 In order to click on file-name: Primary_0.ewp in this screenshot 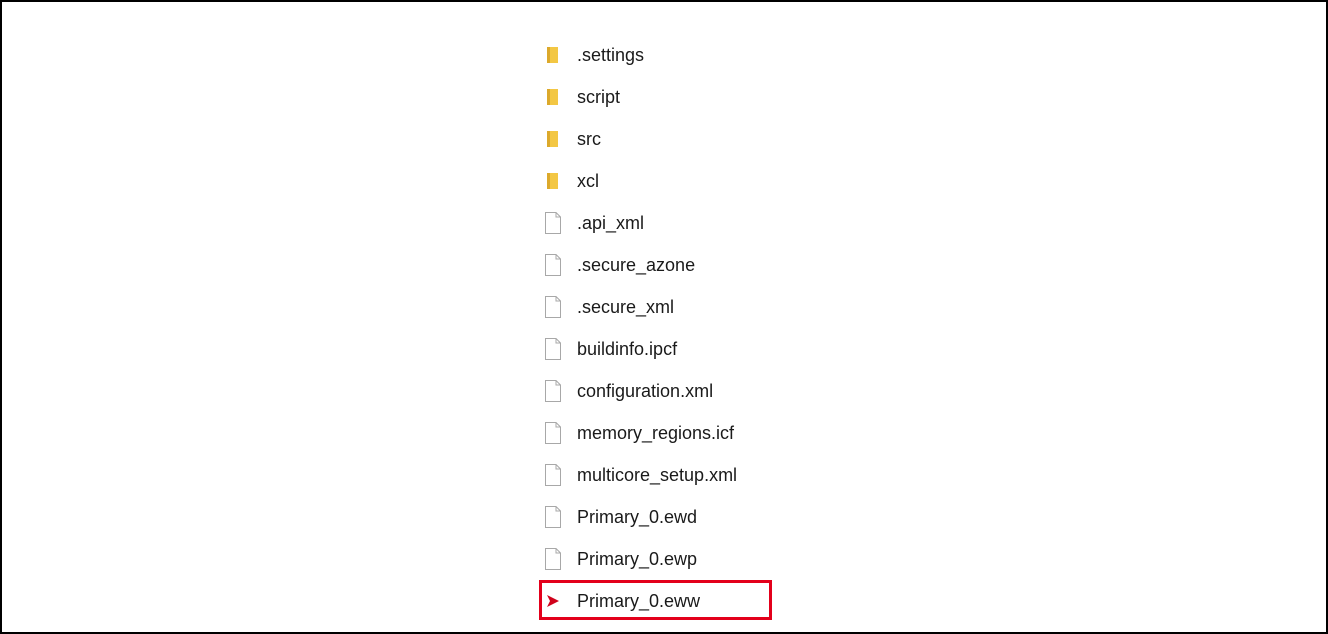, I will do `click(637, 558)`.